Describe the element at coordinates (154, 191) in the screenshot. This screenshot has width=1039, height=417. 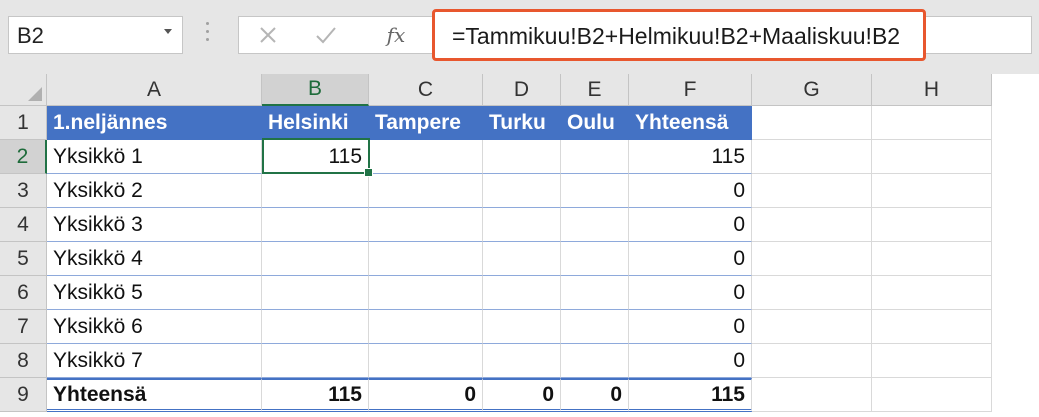
I see `cell-a3: Yksikkö 2` at that location.